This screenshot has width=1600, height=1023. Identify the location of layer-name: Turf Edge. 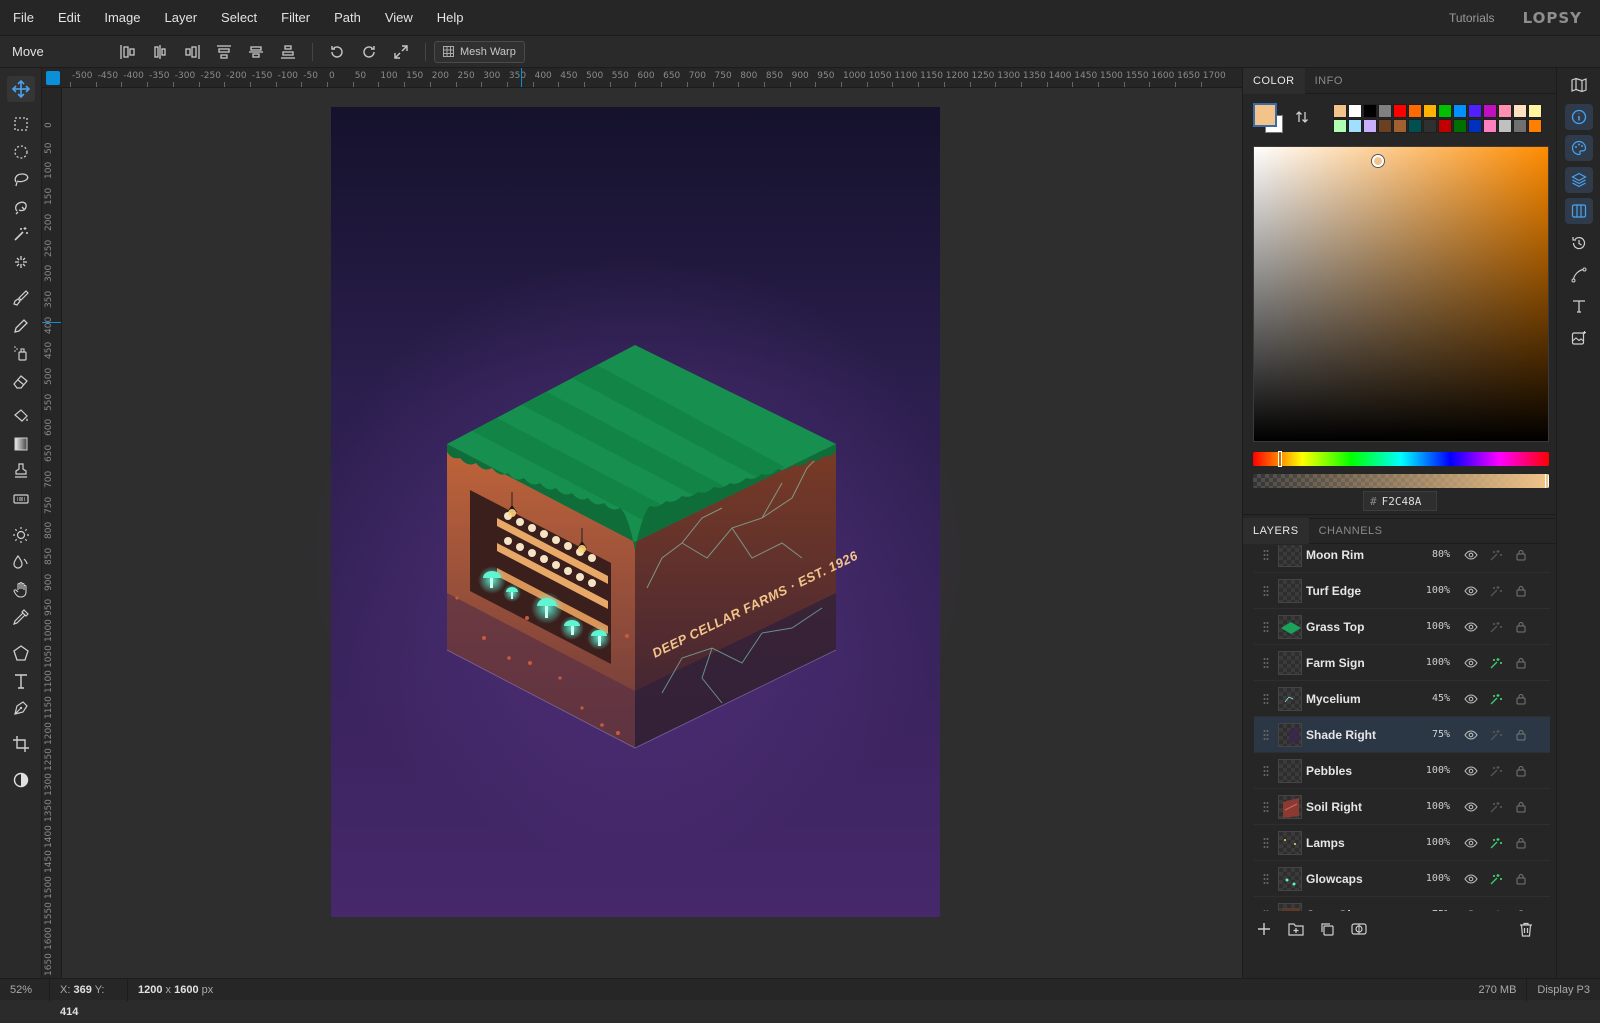
(1356, 591).